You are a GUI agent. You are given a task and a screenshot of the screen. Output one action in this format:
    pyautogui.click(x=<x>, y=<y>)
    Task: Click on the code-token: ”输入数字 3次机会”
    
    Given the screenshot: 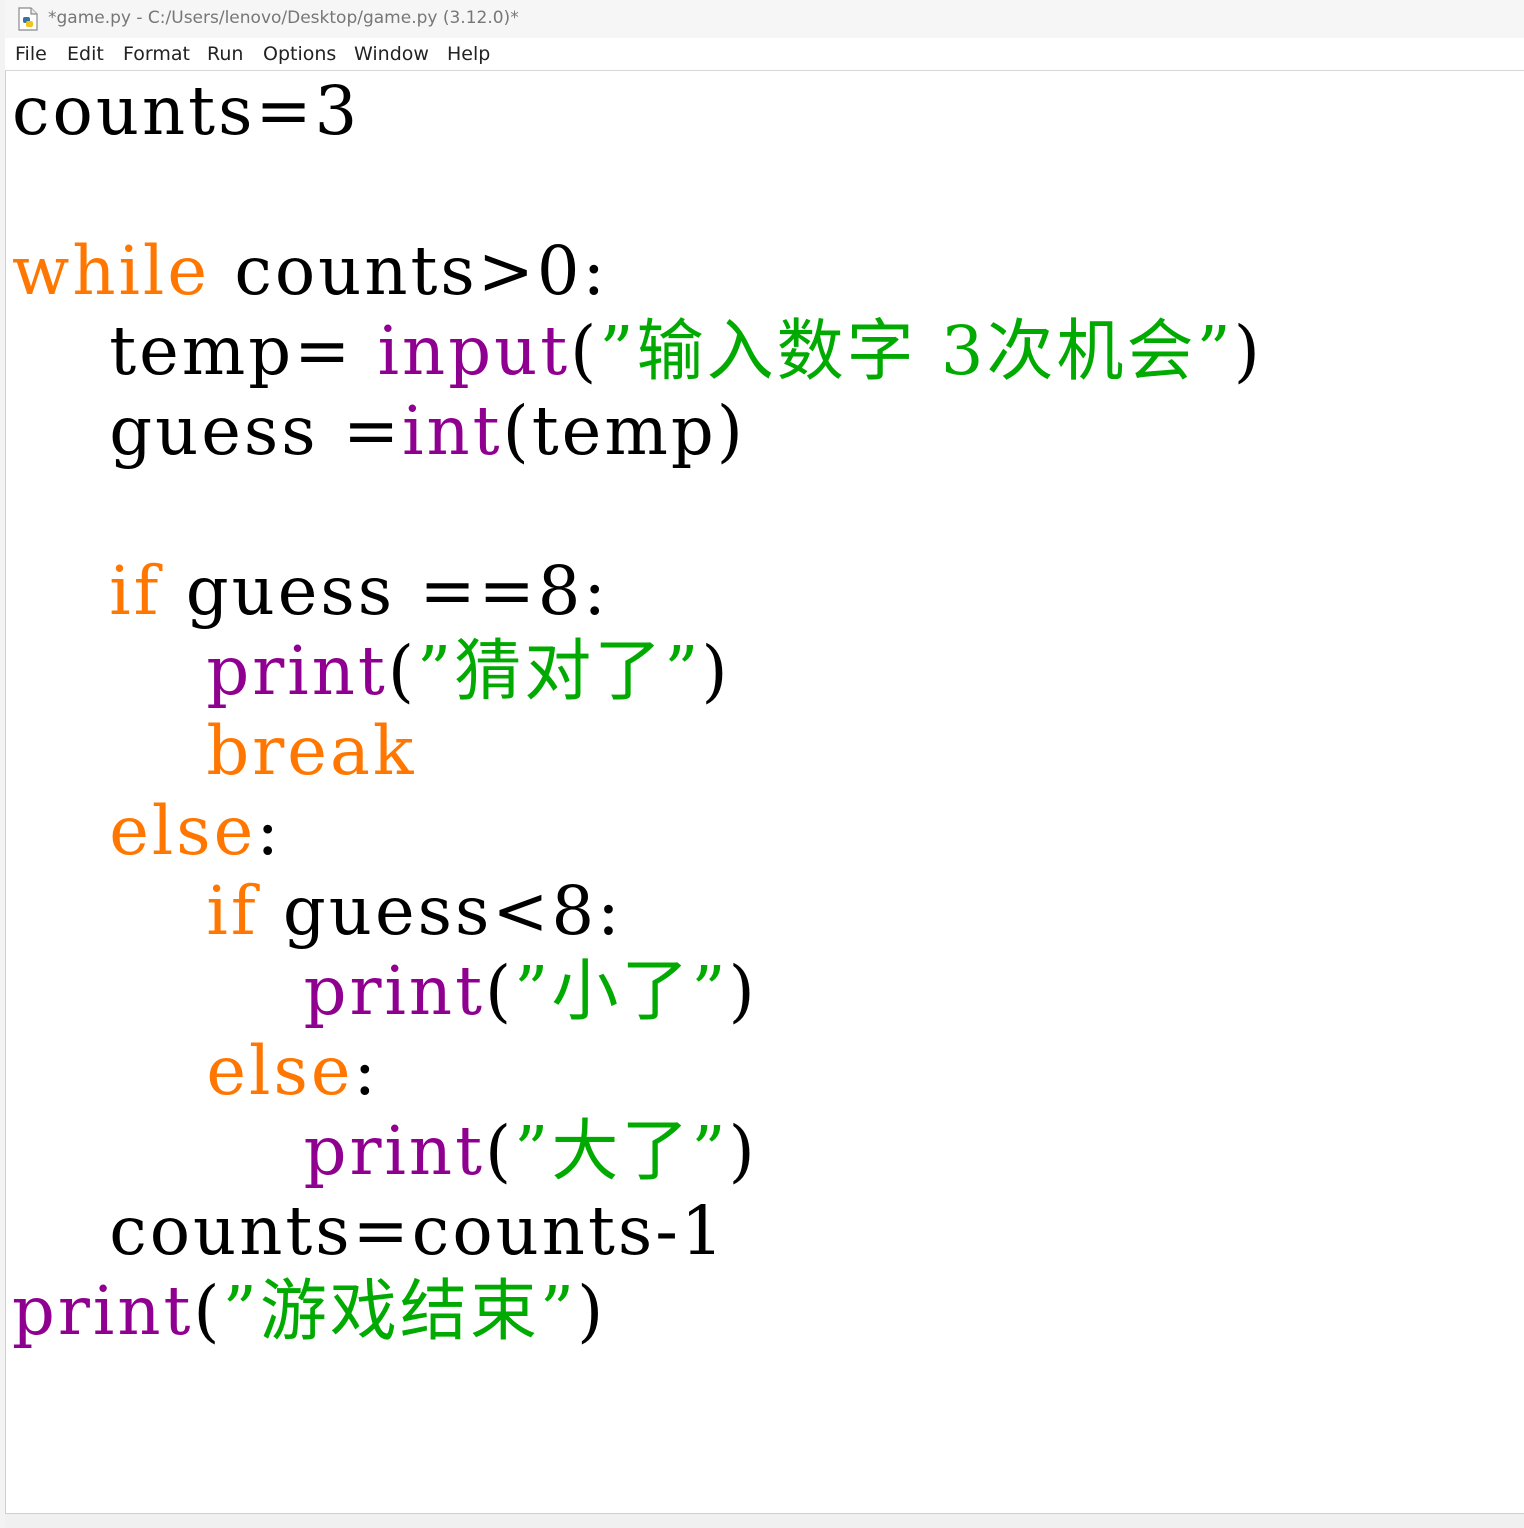 What is the action you would take?
    pyautogui.click(x=916, y=351)
    